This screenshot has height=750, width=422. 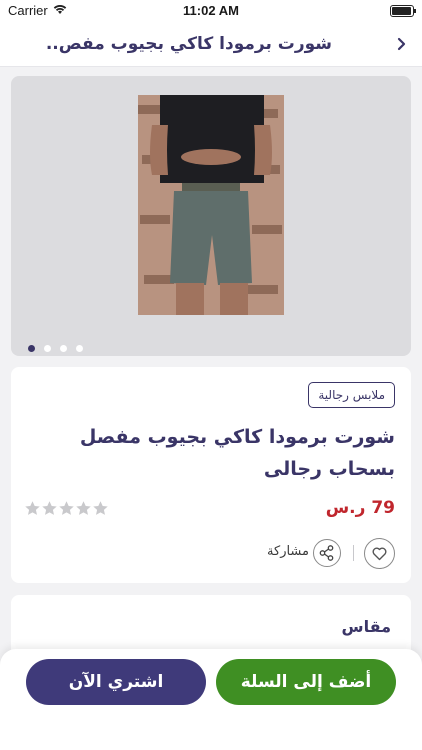 I want to click on add-to-cart-button: أضف إلى السلة, so click(x=306, y=682).